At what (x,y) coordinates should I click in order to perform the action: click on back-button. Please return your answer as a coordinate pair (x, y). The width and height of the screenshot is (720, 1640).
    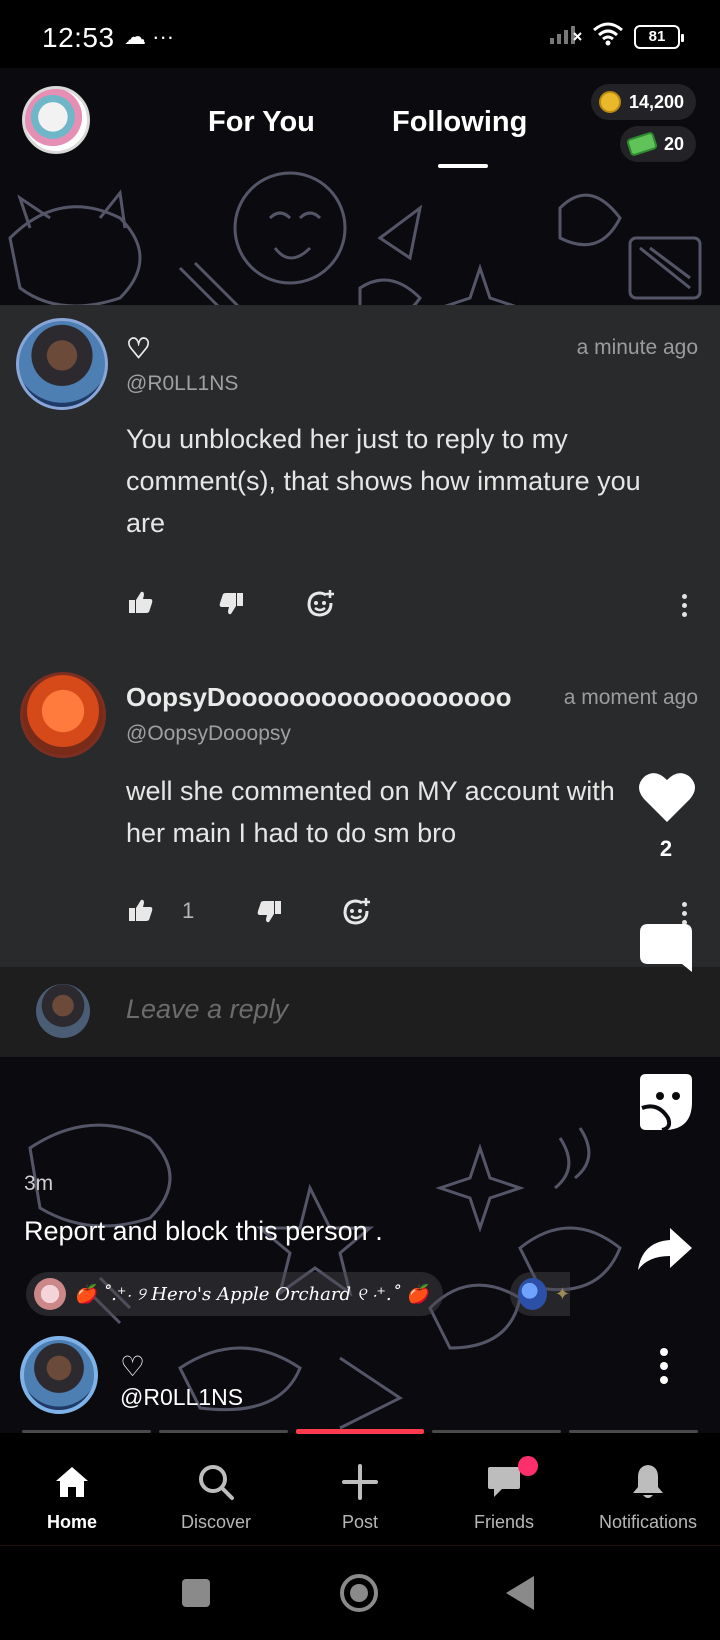
    Looking at the image, I should click on (520, 1593).